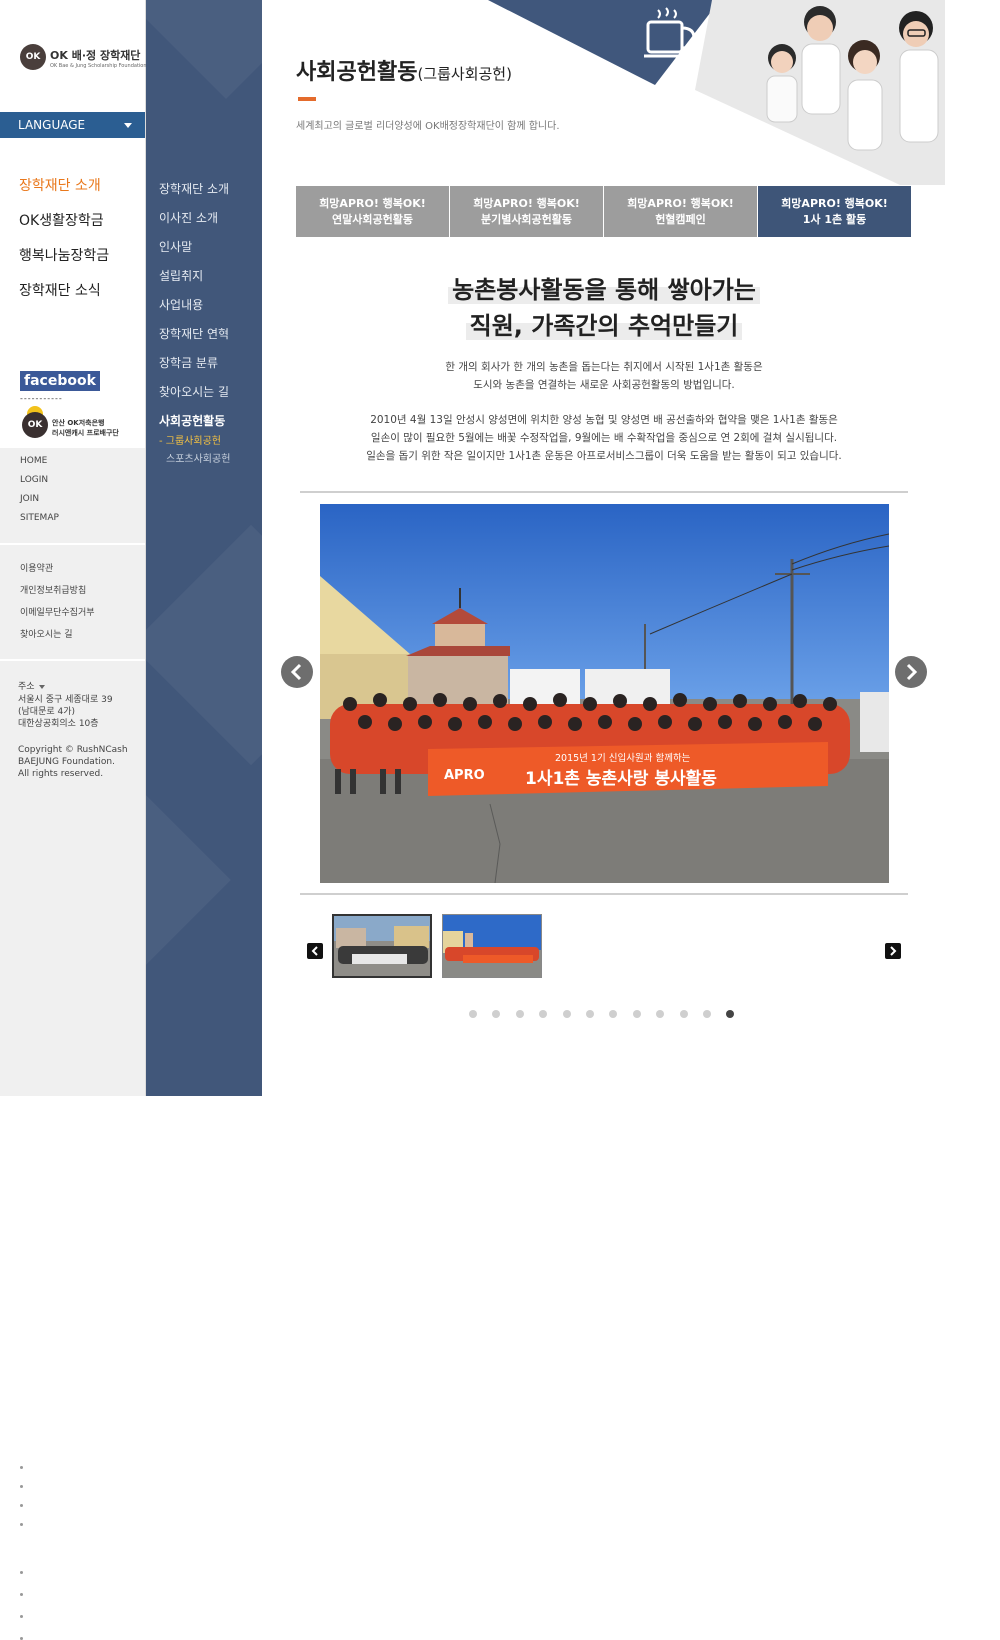  I want to click on policy-link-directions: 찾아오시는 길, so click(46, 1133).